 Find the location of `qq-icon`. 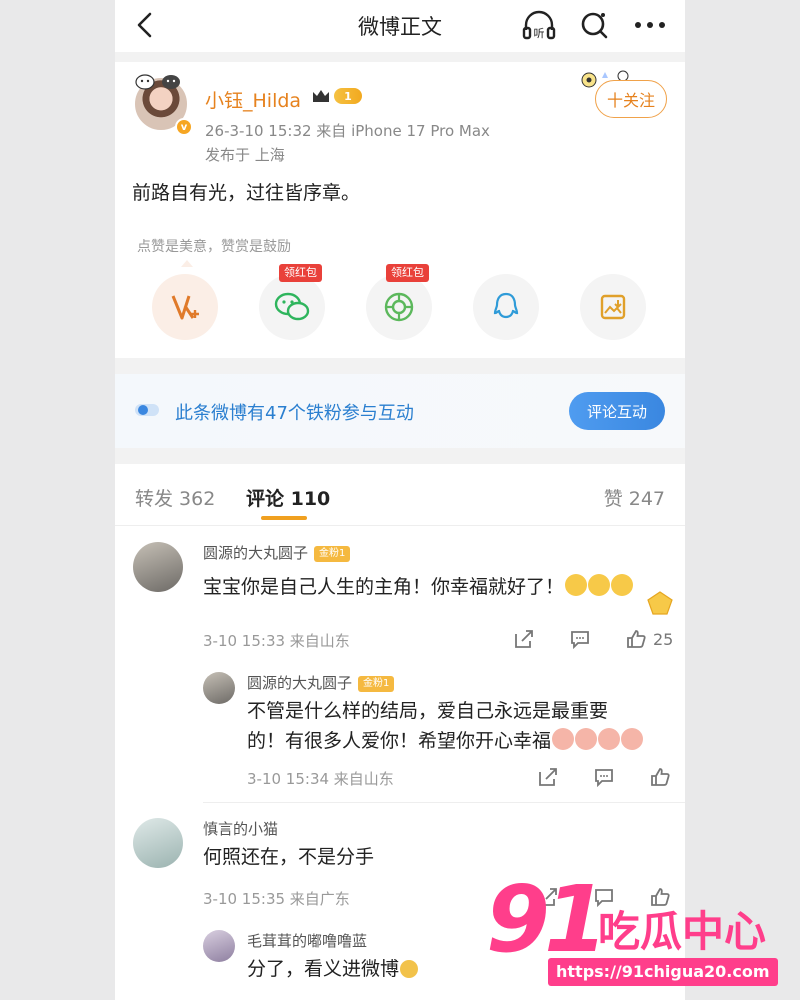

qq-icon is located at coordinates (506, 305).